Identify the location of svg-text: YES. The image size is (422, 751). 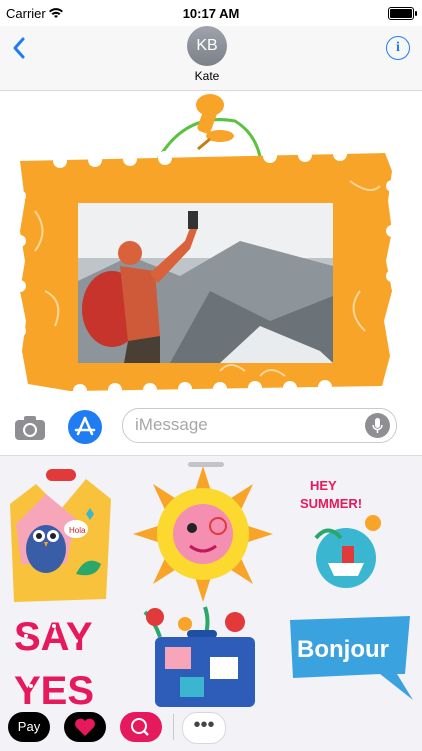
(54, 691).